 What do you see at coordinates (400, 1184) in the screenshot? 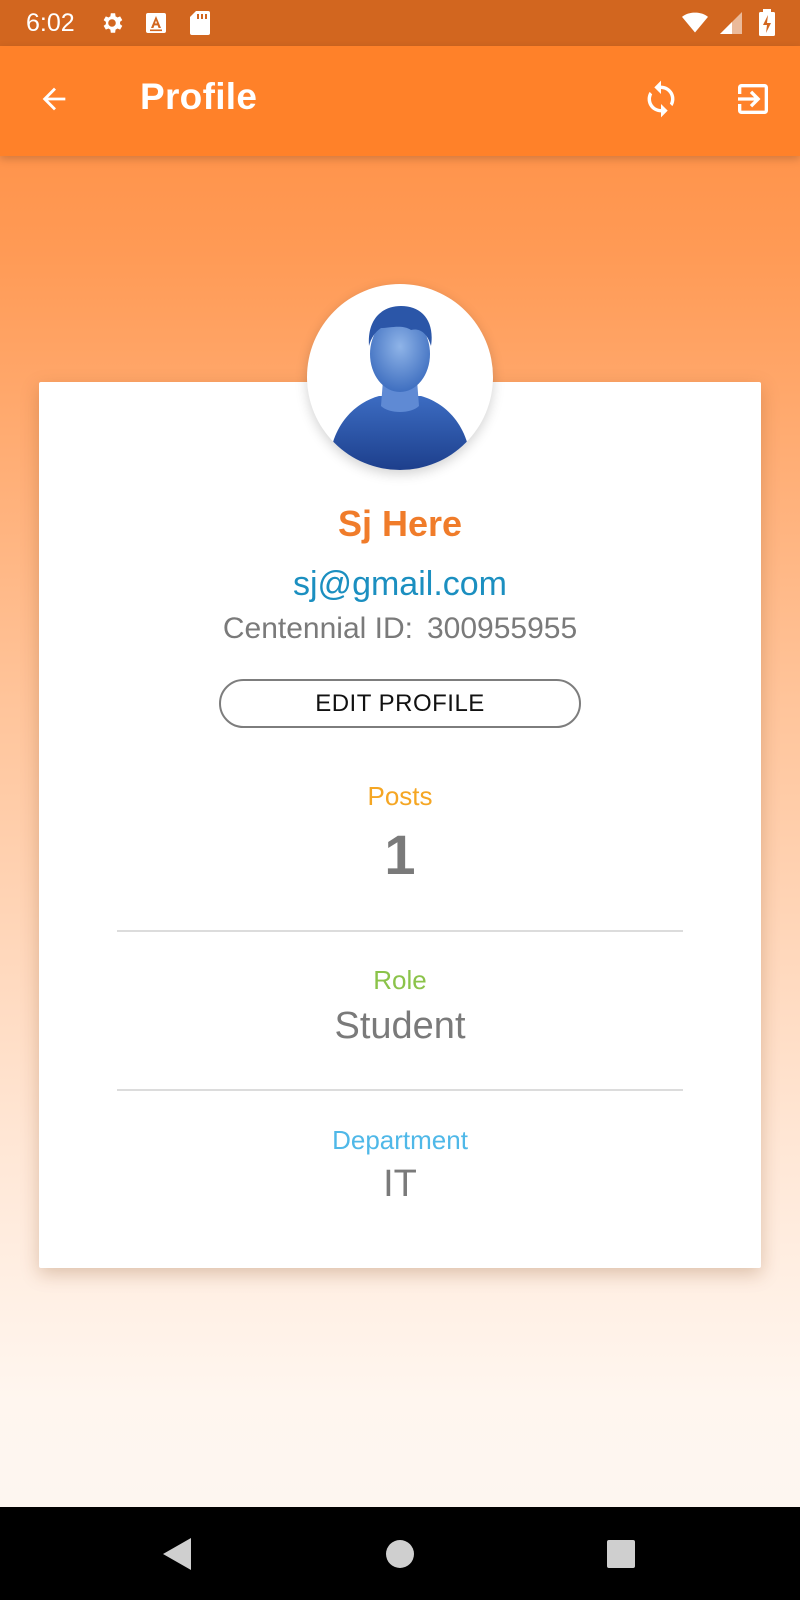
I see `department-value: IT` at bounding box center [400, 1184].